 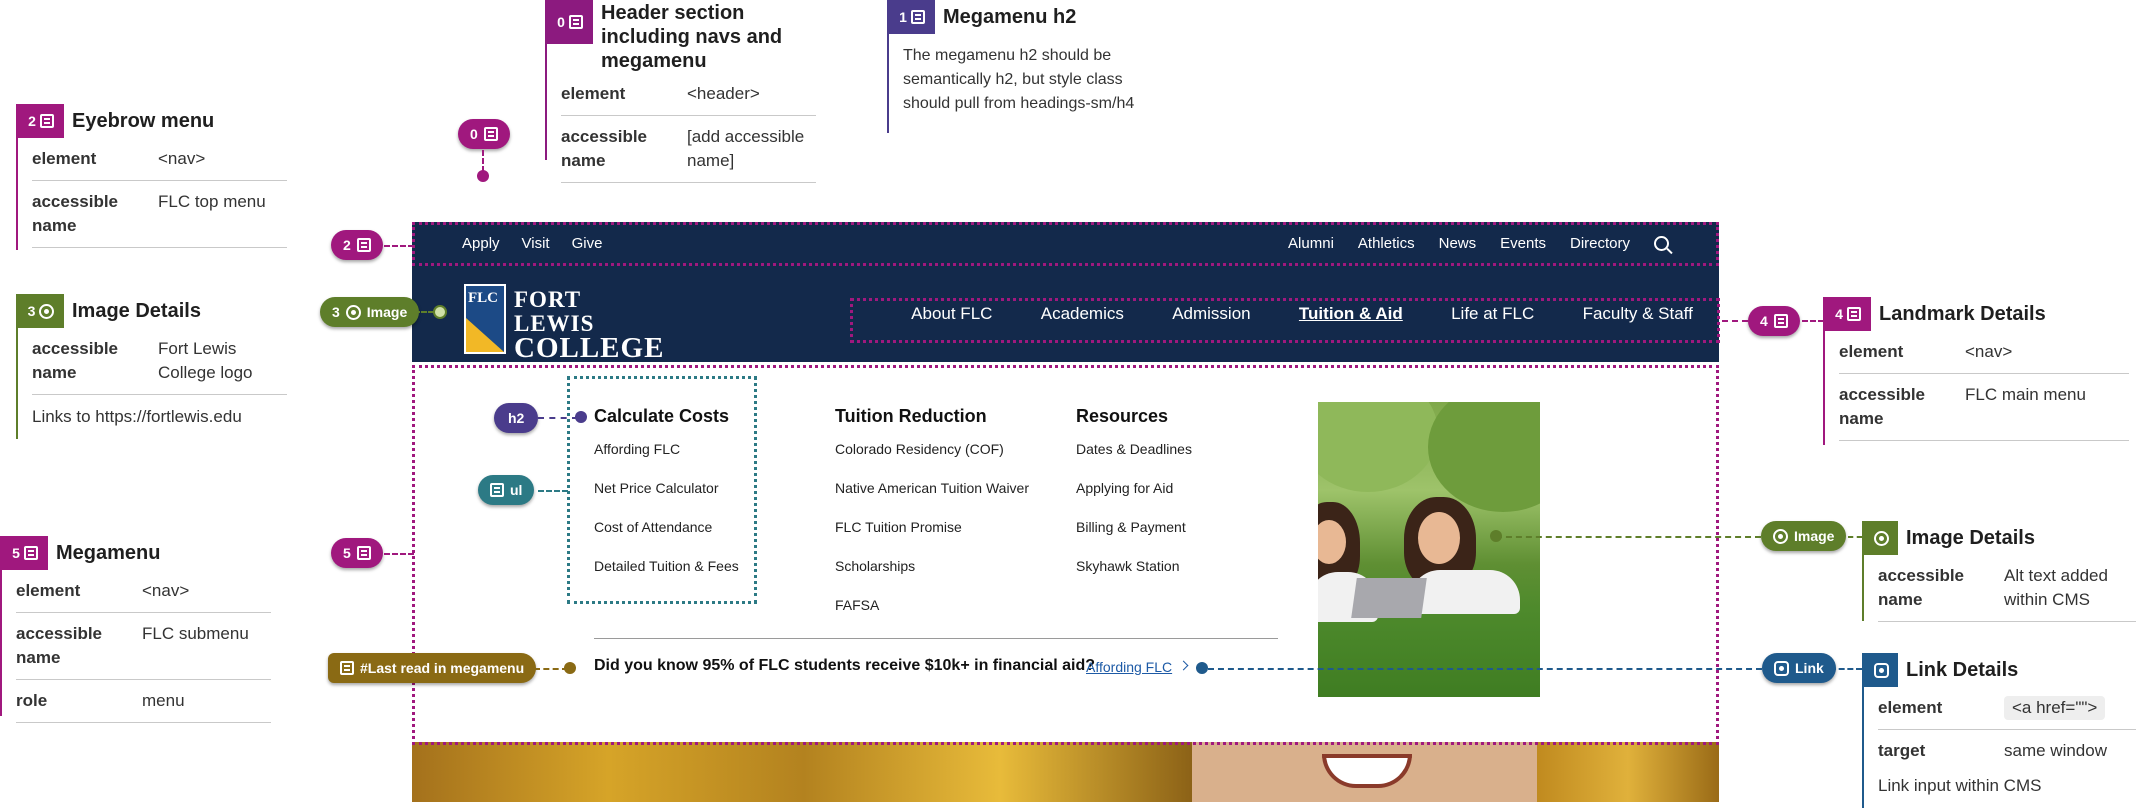 I want to click on card-badge: 5, so click(x=25, y=553).